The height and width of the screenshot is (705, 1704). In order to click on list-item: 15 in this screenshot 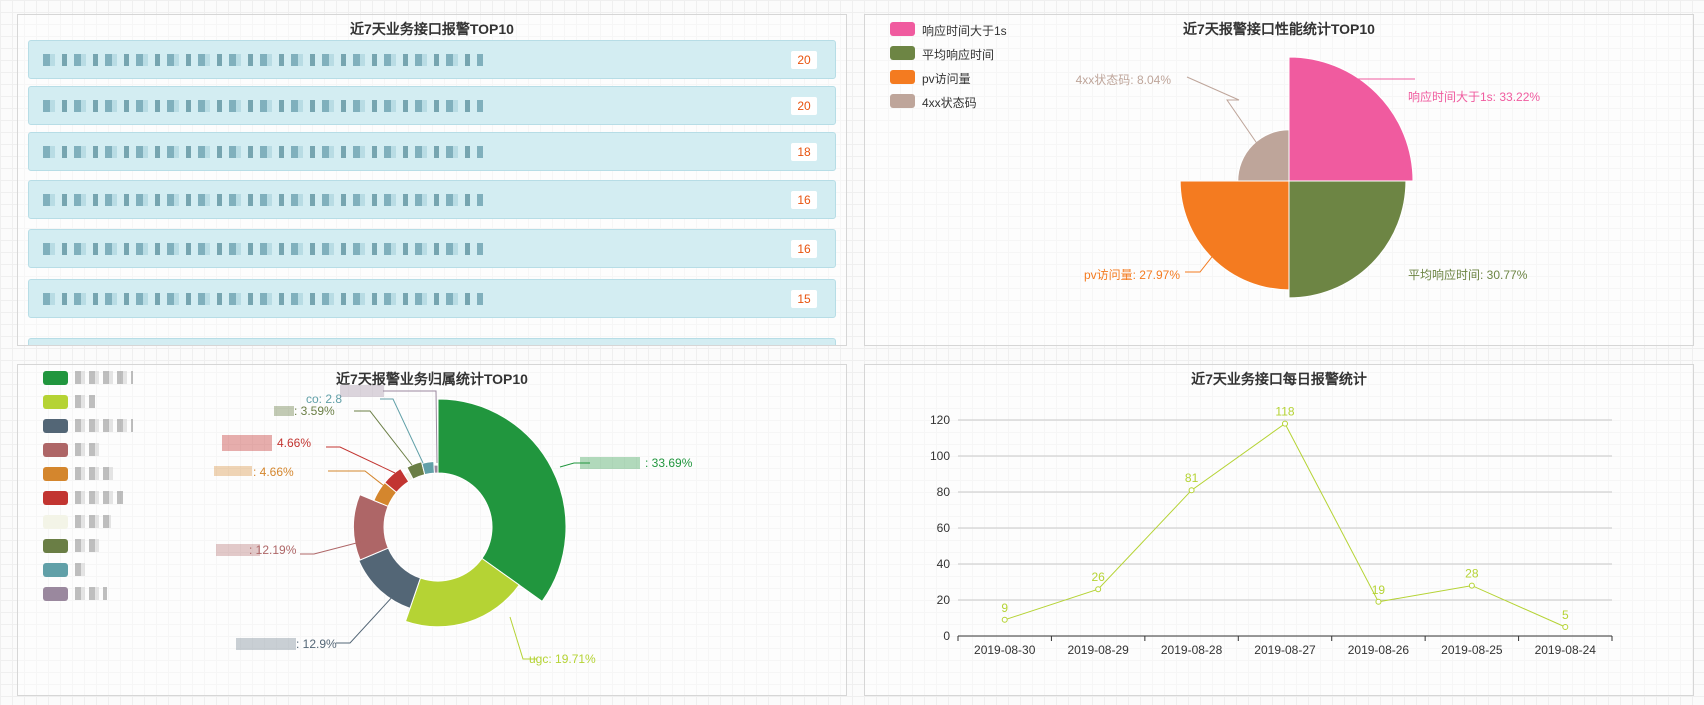, I will do `click(432, 298)`.